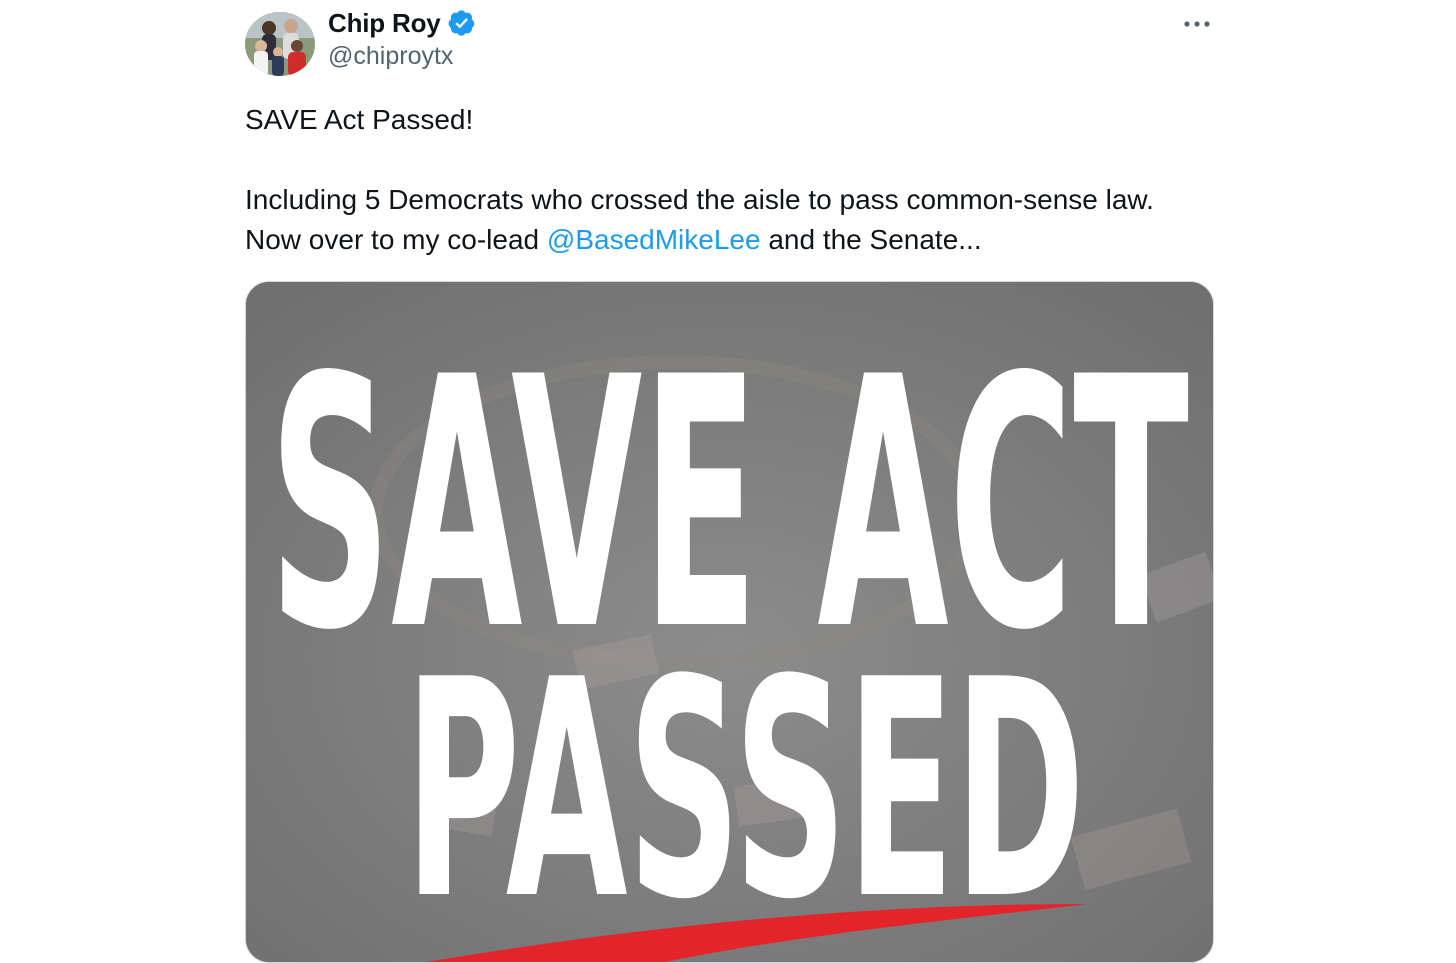 The height and width of the screenshot is (963, 1456). Describe the element at coordinates (384, 23) in the screenshot. I see `author-display-name: Chip Roy` at that location.